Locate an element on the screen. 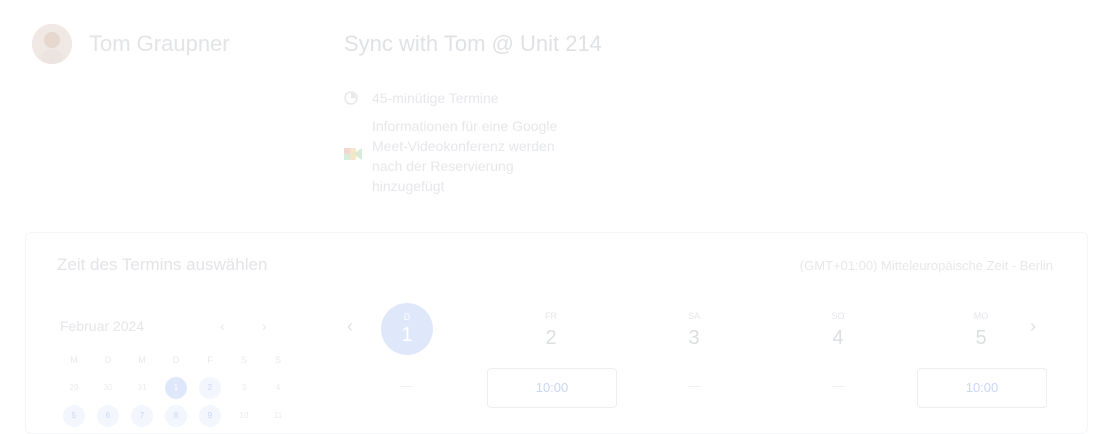  day-weekday: SA is located at coordinates (693, 316).